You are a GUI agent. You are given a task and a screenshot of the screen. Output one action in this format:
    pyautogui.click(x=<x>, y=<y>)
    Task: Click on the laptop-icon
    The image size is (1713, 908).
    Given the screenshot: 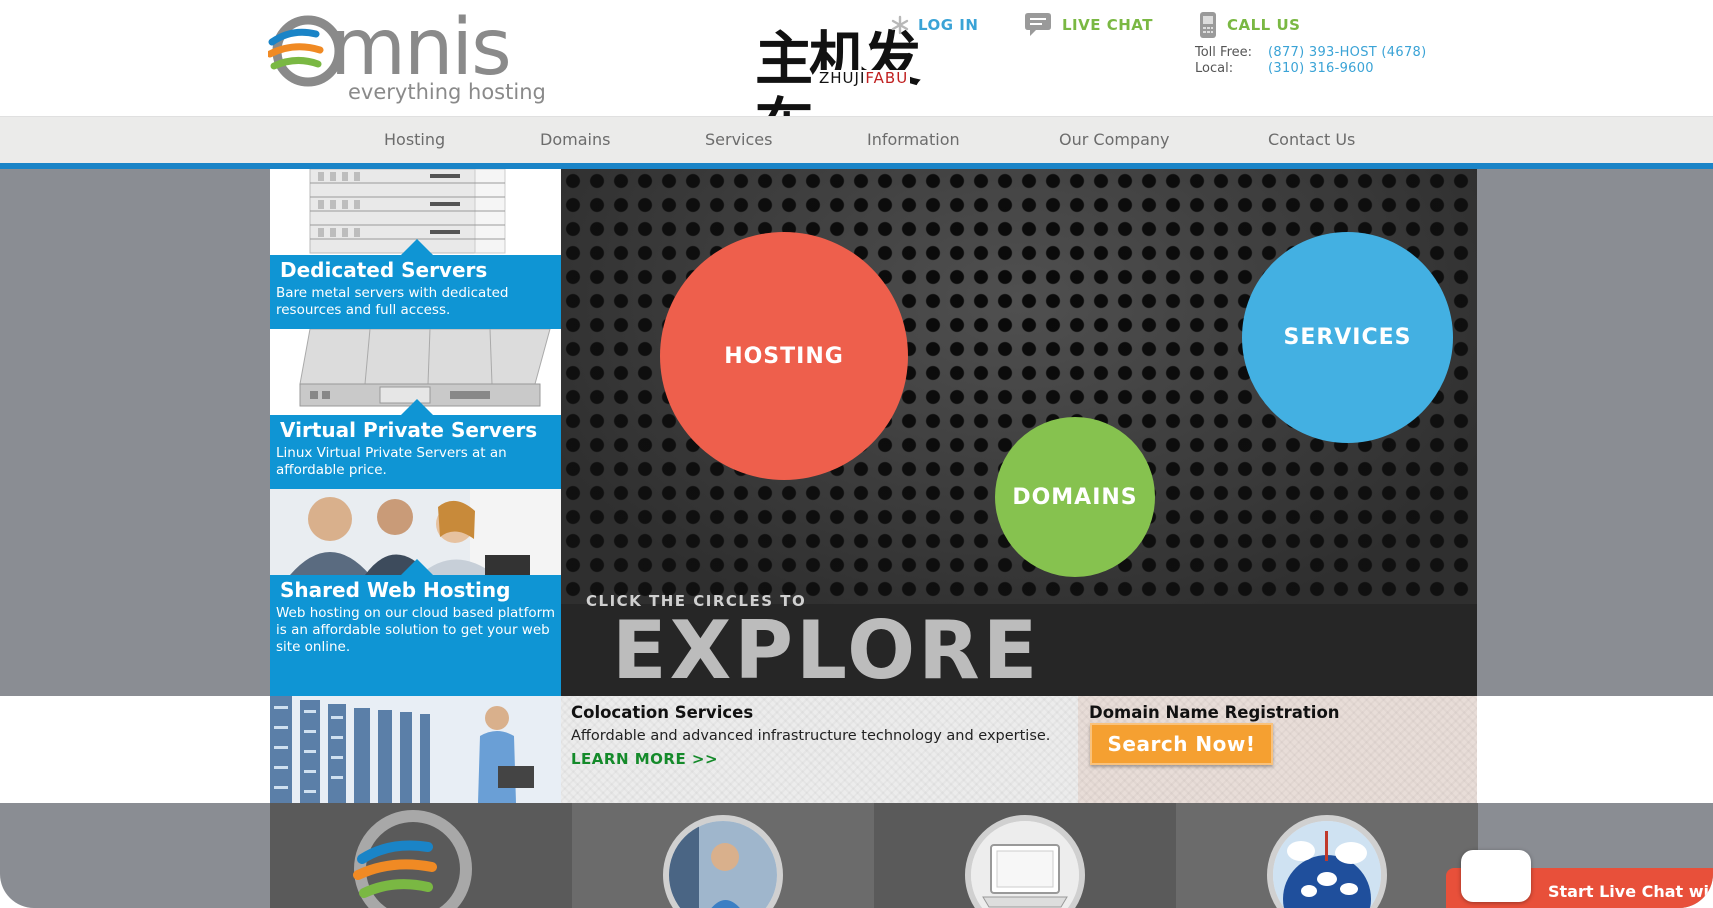 What is the action you would take?
    pyautogui.click(x=1025, y=864)
    